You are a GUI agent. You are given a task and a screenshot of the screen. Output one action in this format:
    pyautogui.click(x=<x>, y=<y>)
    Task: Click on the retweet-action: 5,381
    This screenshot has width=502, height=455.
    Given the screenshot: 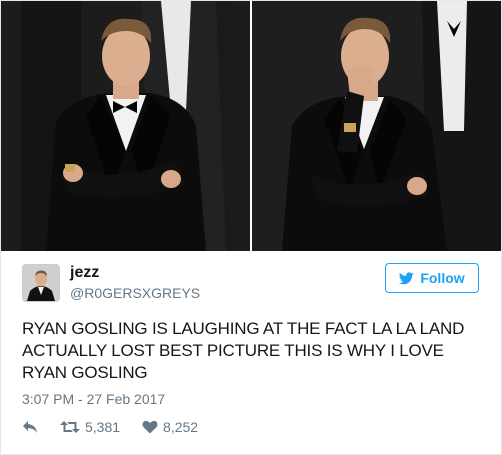 What is the action you would take?
    pyautogui.click(x=90, y=427)
    